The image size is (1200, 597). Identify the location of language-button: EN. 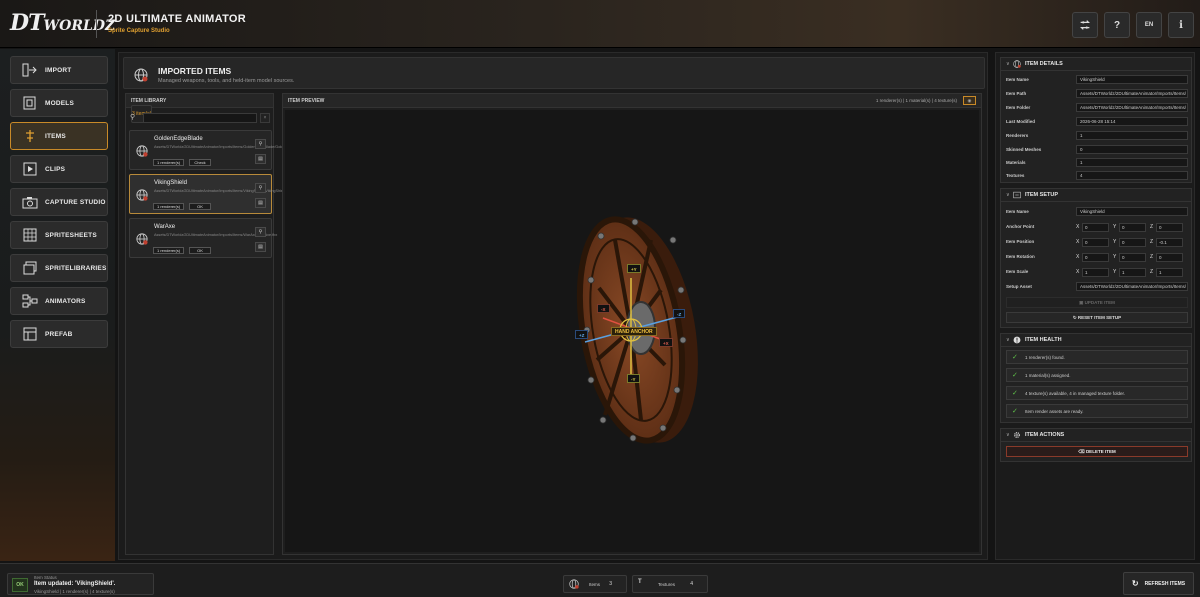
(1149, 25).